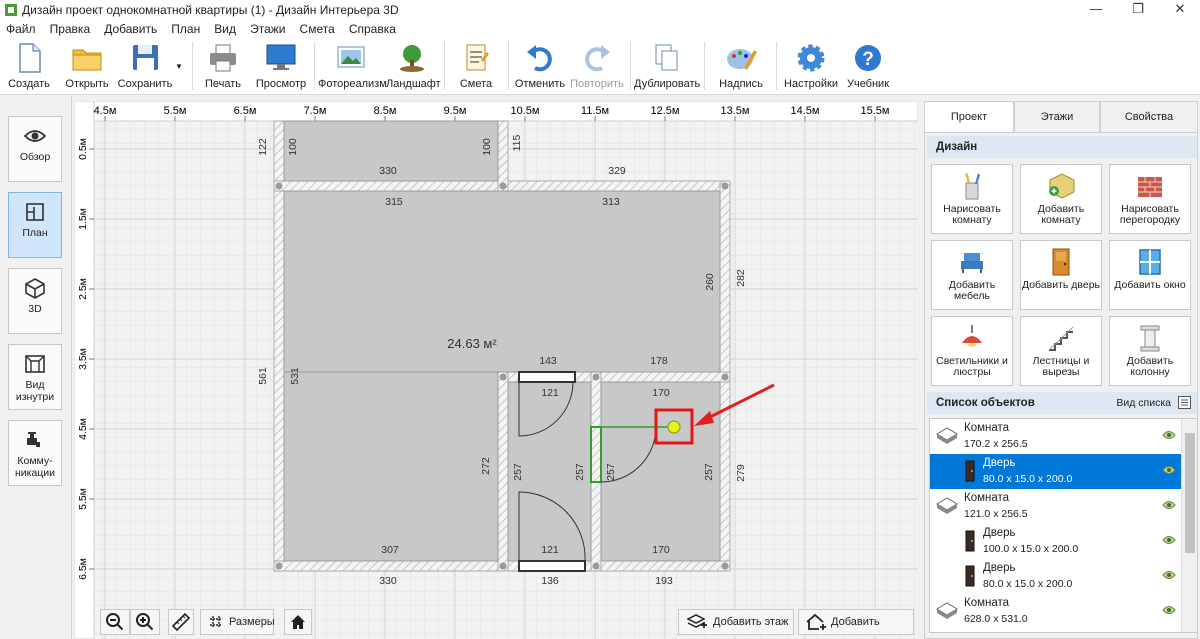 This screenshot has width=1200, height=639. What do you see at coordinates (35, 301) in the screenshot?
I see `view-3d-button: 3D` at bounding box center [35, 301].